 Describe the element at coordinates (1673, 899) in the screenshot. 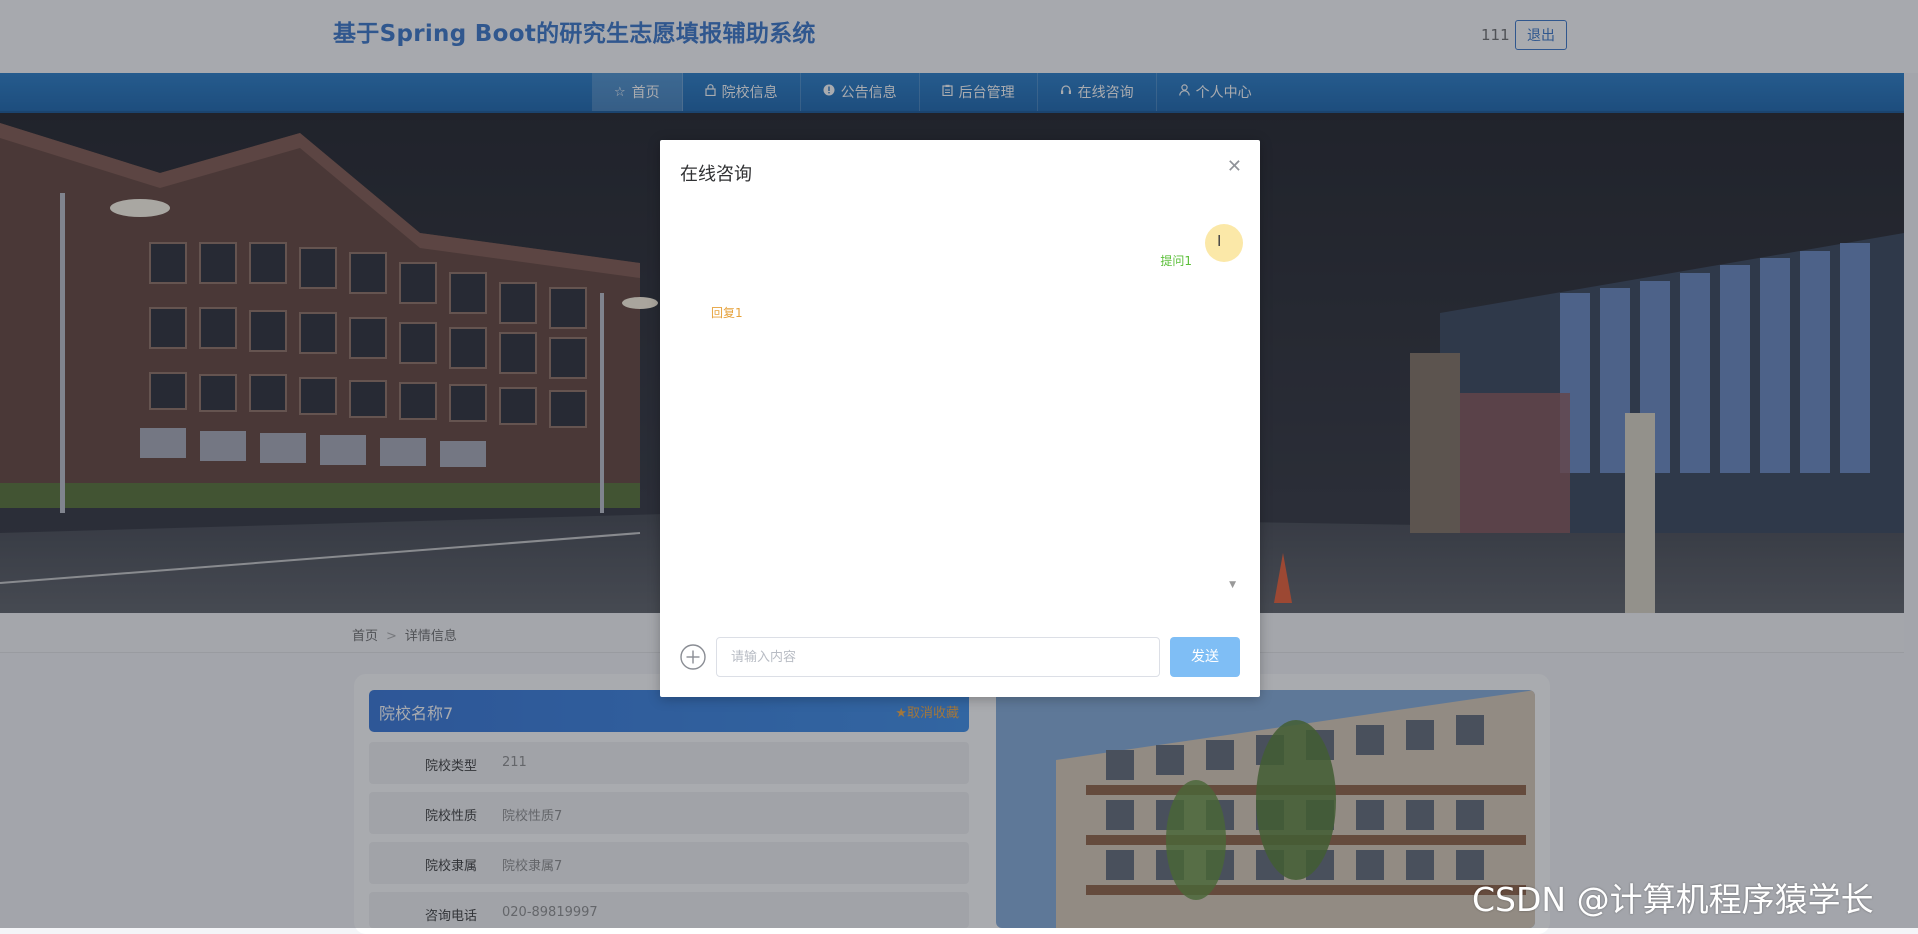

I see `watermark: CSDN @计算机程序猿学长` at that location.